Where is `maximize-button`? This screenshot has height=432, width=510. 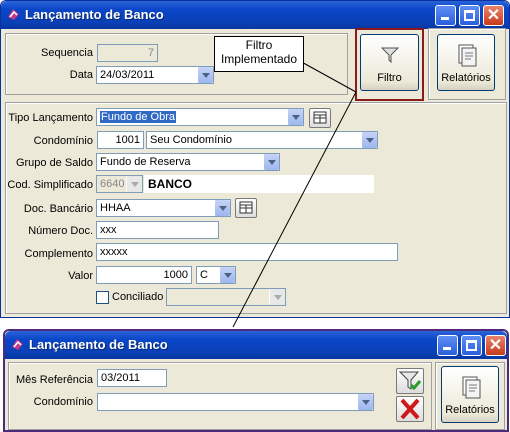 maximize-button is located at coordinates (471, 345).